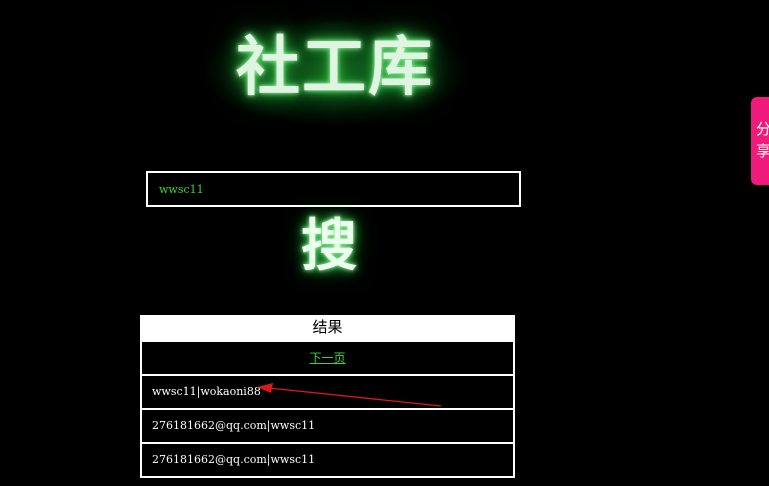 The image size is (769, 486). What do you see at coordinates (760, 141) in the screenshot?
I see `share-tab: 分 享` at bounding box center [760, 141].